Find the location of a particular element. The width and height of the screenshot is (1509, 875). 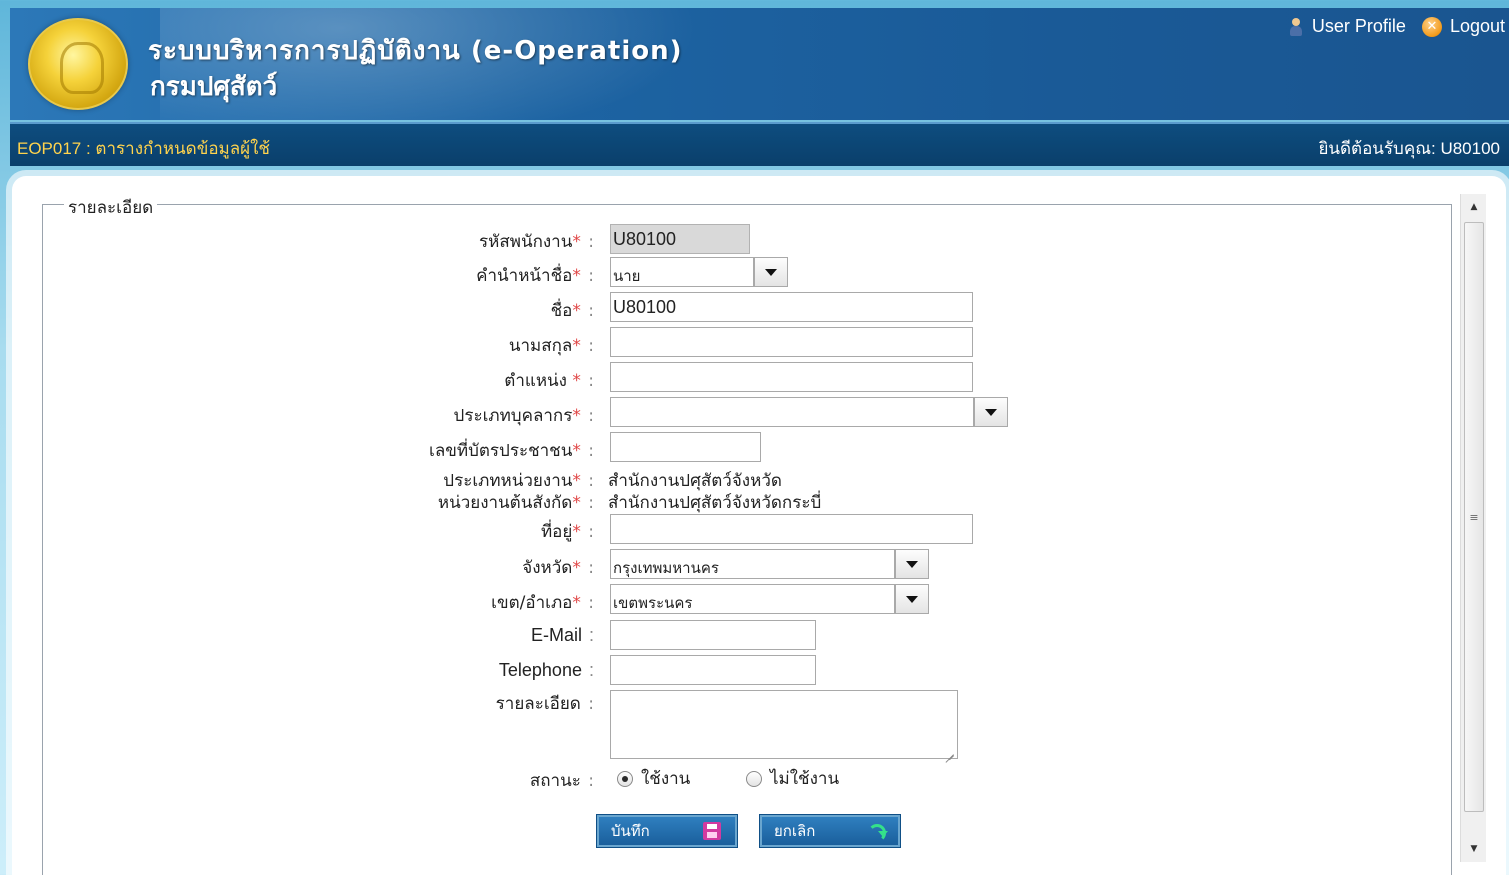

status-inactive-label: ไม่ใช้งาน is located at coordinates (805, 779).